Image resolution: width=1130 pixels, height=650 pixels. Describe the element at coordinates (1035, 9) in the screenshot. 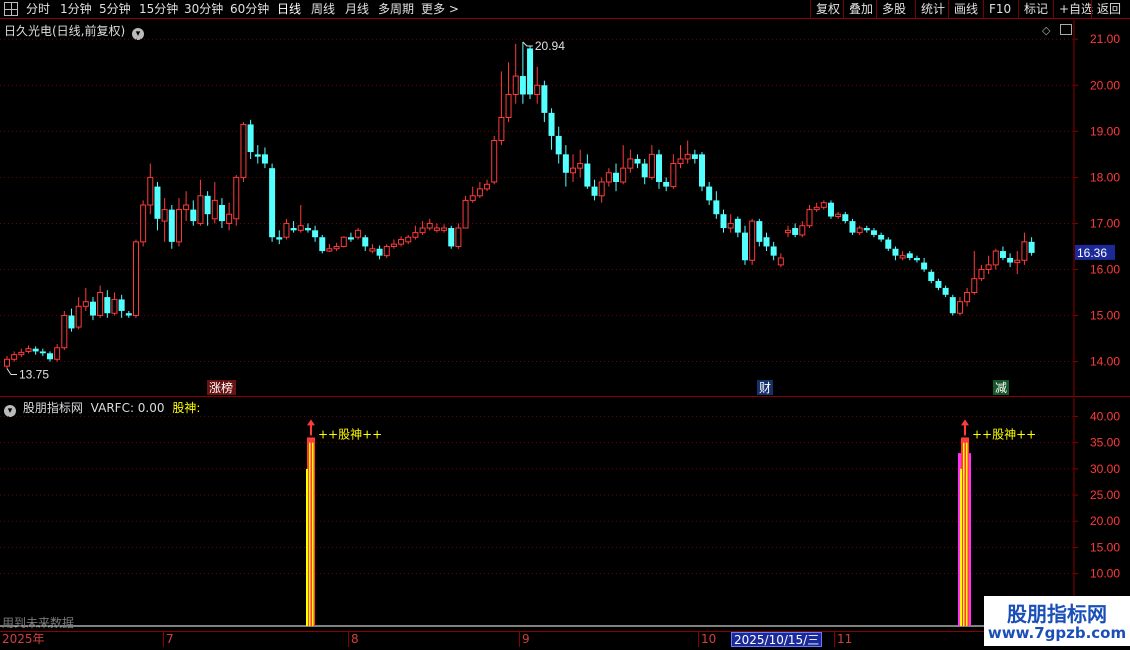

I see `toolbar-button-6: 标记` at that location.